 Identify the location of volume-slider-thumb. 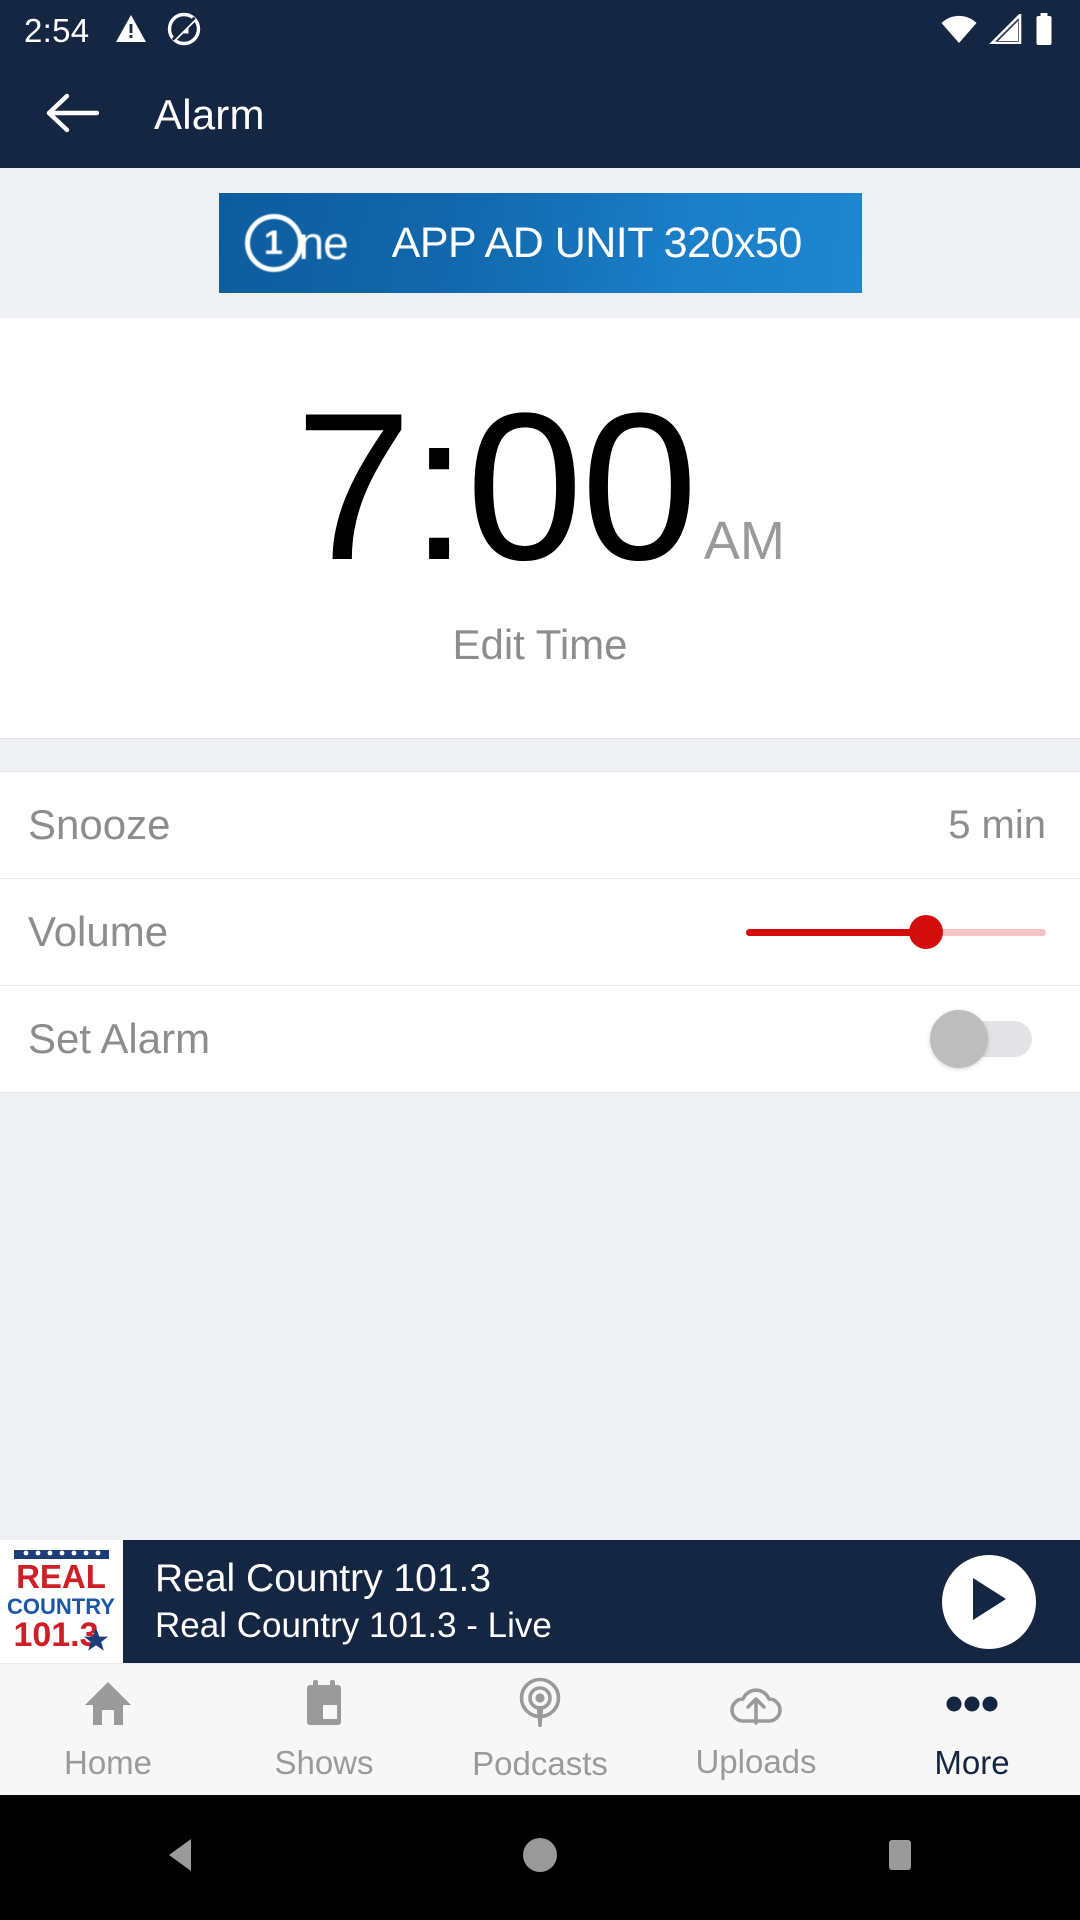
(926, 932).